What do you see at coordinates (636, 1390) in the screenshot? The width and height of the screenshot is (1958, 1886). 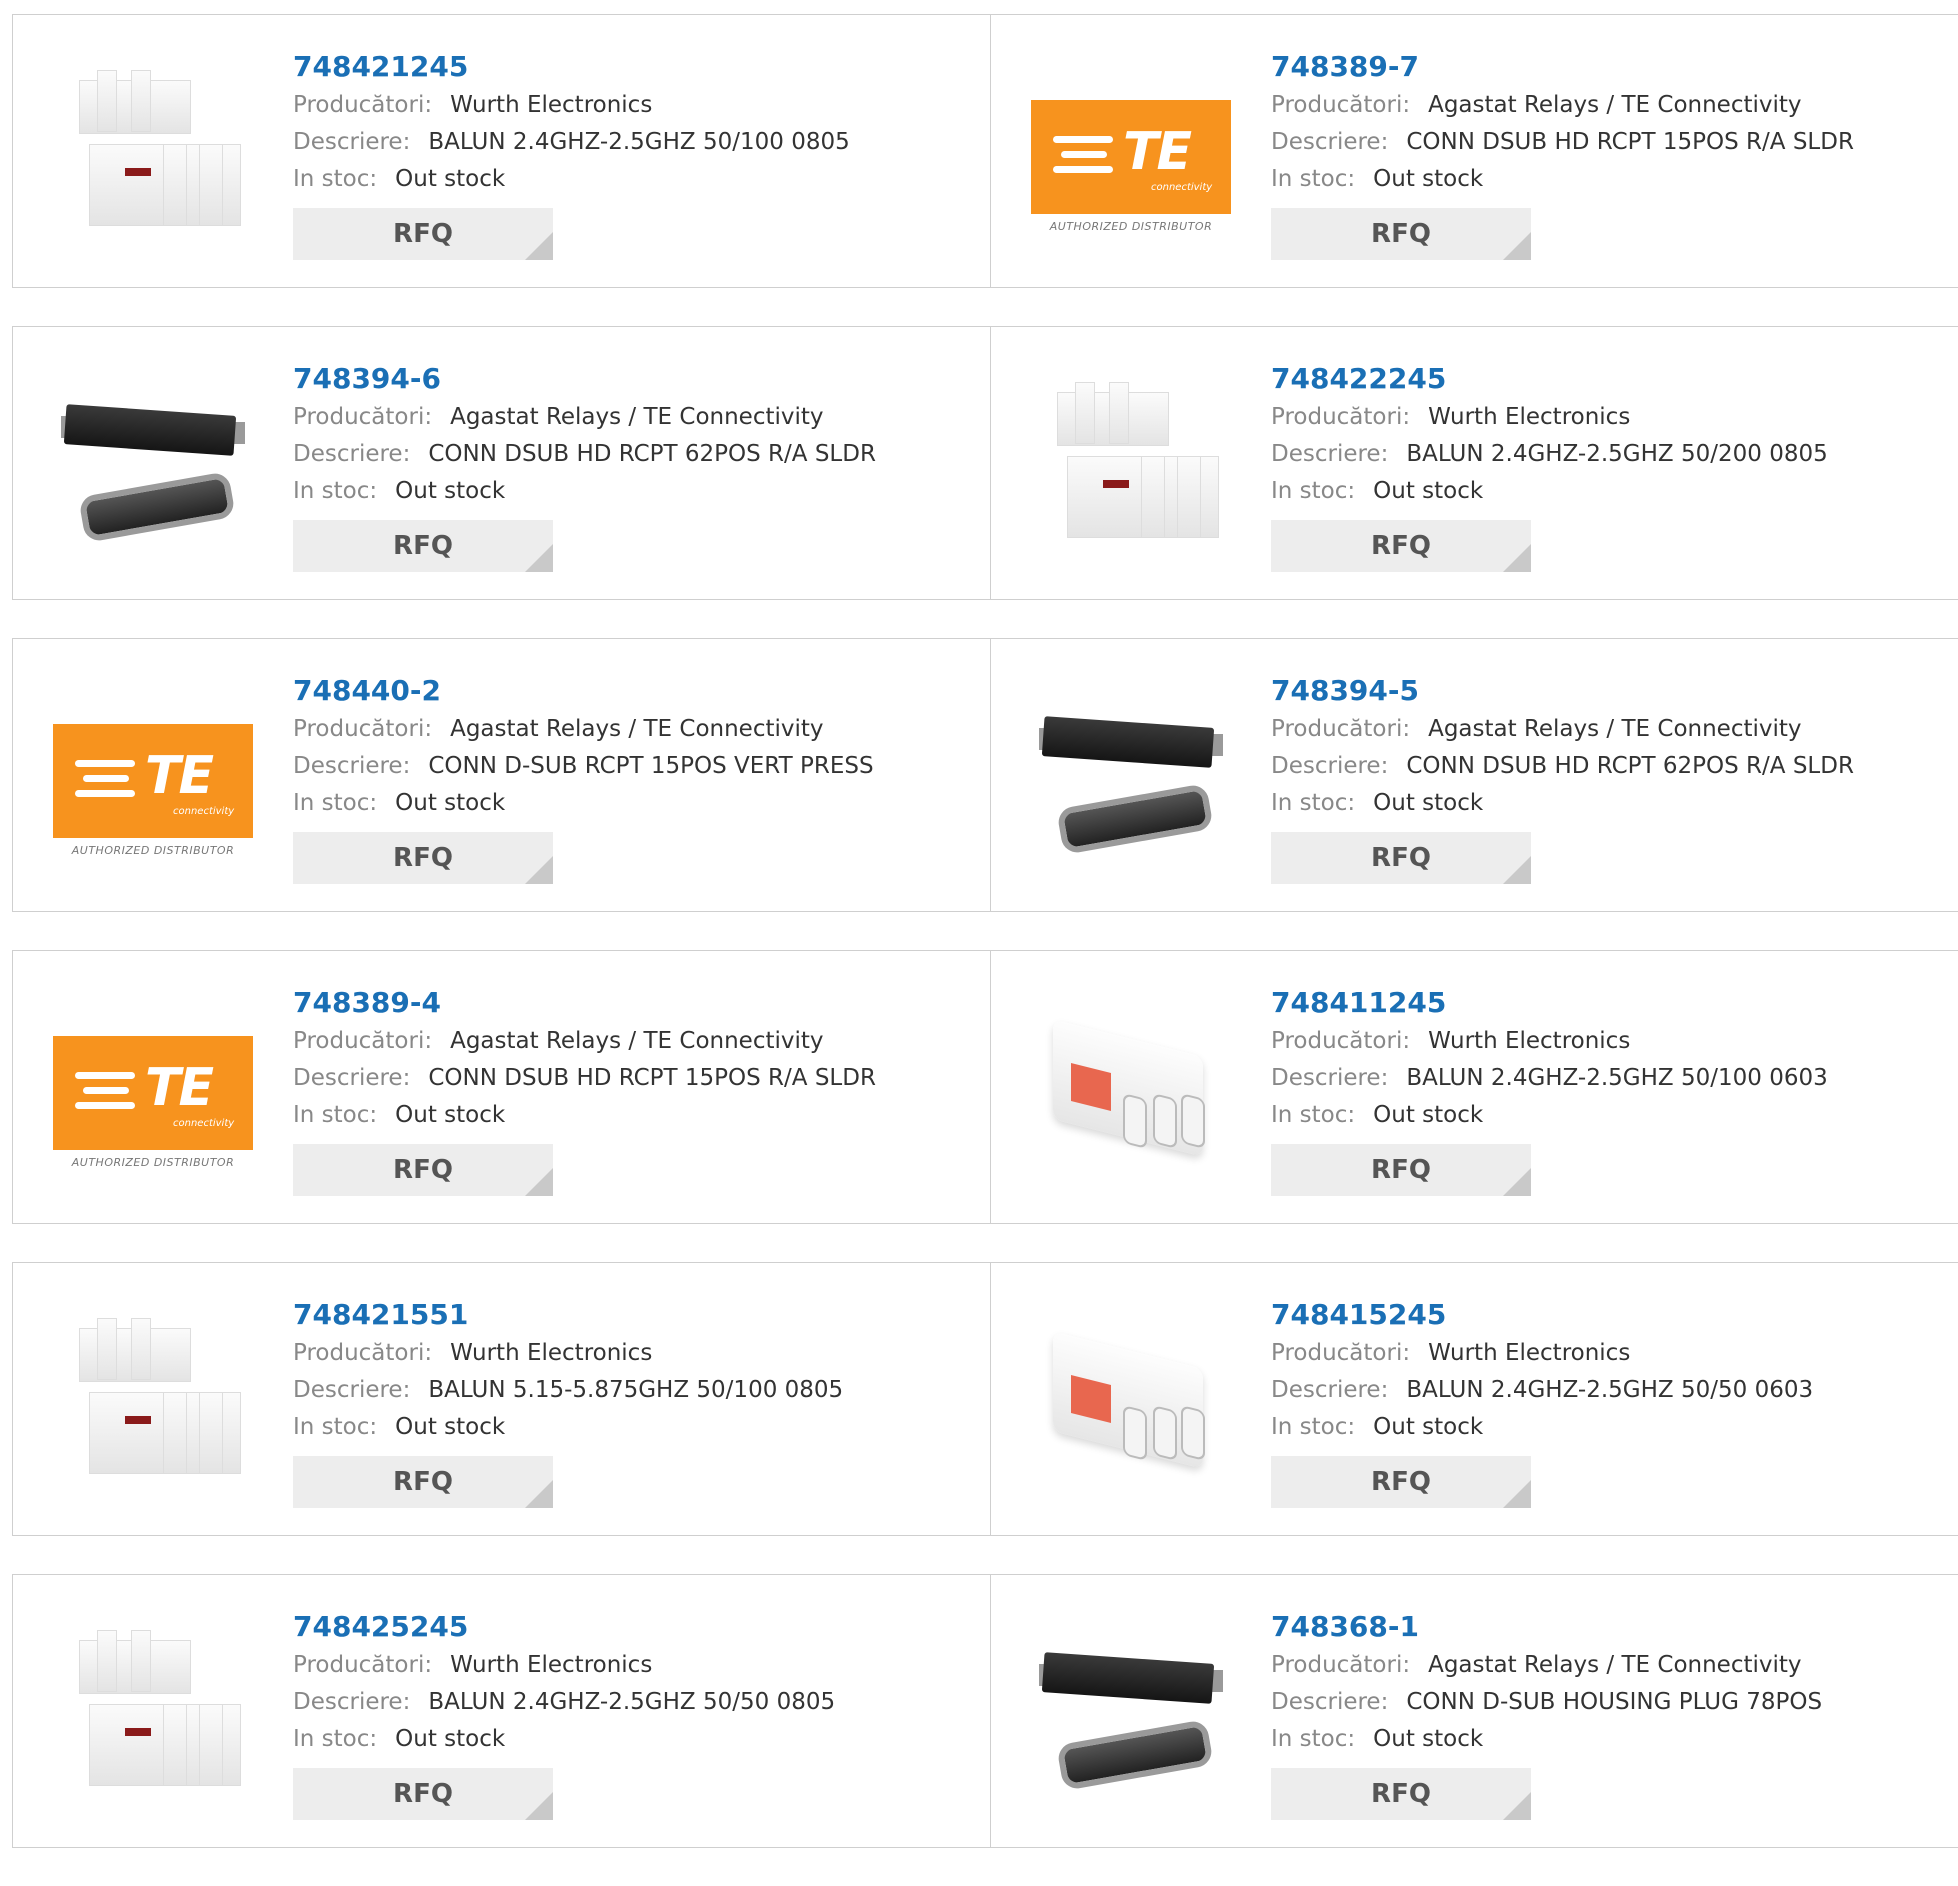 I see `description-value: BALUN 5.15-5.875GHZ 50/100 0805` at bounding box center [636, 1390].